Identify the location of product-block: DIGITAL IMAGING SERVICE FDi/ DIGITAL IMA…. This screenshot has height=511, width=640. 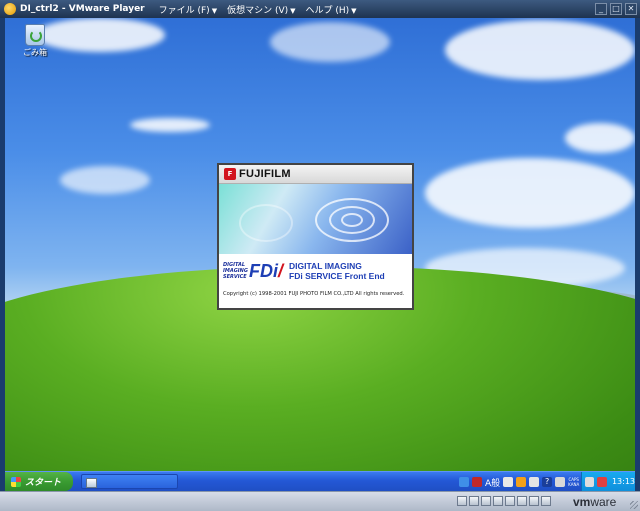
(315, 271).